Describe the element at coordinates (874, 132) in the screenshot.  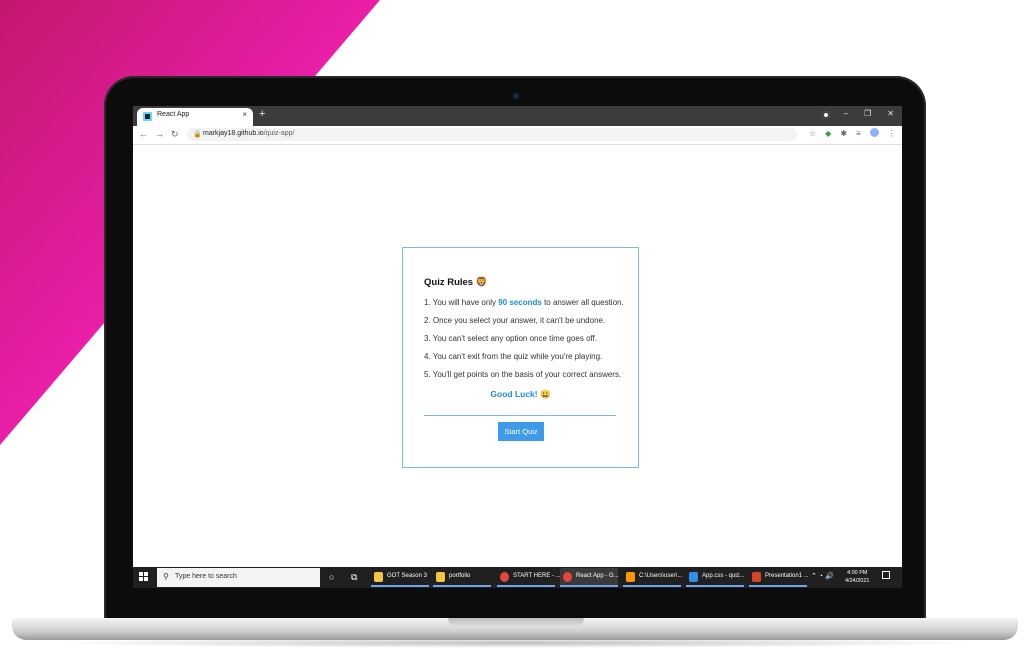
I see `profile-avatar-icon` at that location.